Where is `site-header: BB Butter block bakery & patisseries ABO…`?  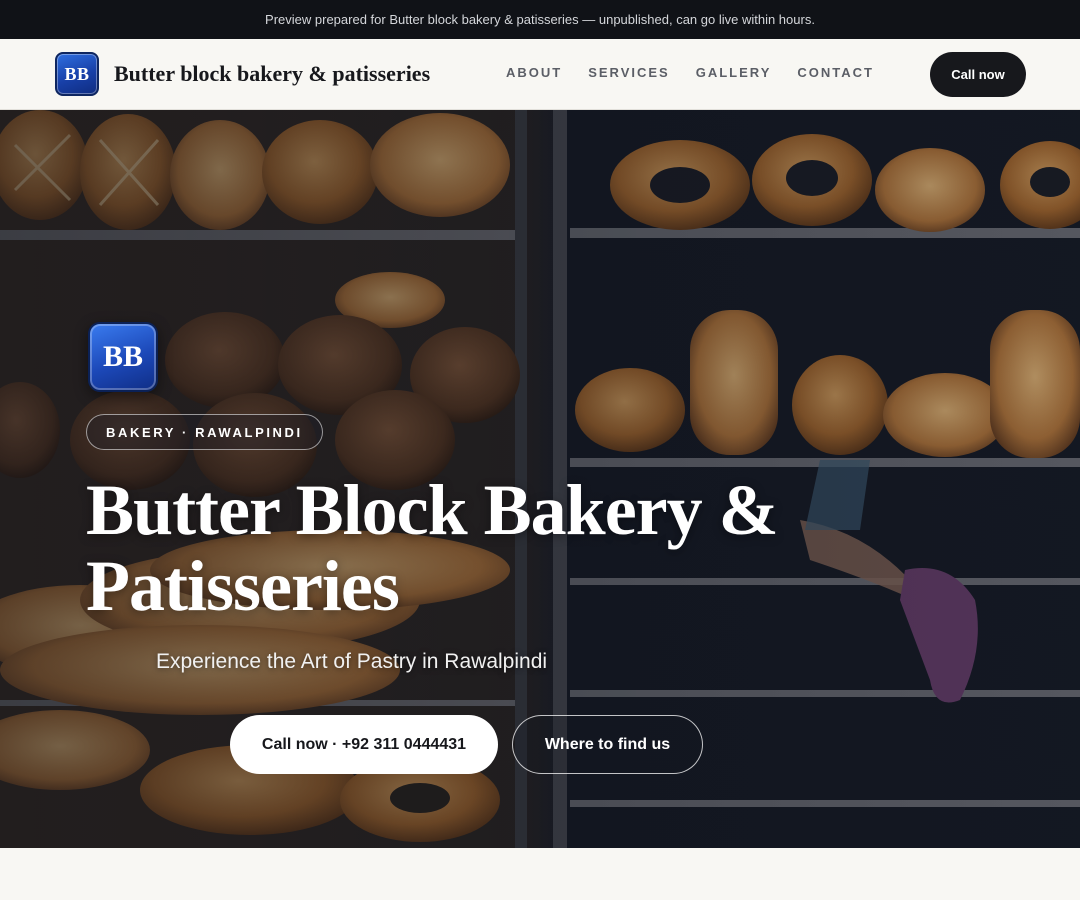 site-header: BB Butter block bakery & patisseries ABO… is located at coordinates (540, 74).